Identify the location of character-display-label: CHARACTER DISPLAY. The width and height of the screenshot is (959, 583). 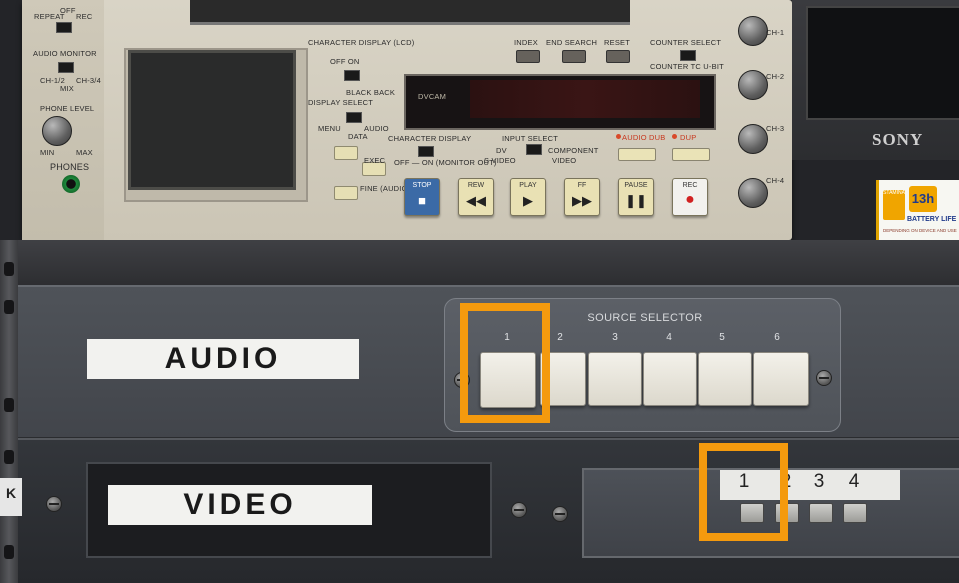
(430, 138).